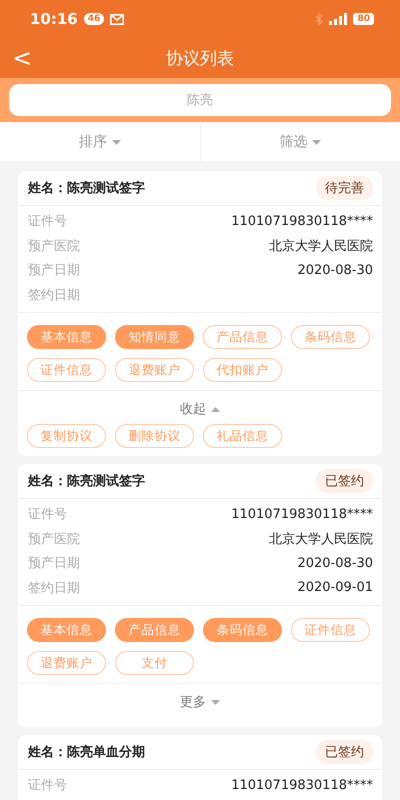  What do you see at coordinates (154, 663) in the screenshot?
I see `tag-button: 支付` at bounding box center [154, 663].